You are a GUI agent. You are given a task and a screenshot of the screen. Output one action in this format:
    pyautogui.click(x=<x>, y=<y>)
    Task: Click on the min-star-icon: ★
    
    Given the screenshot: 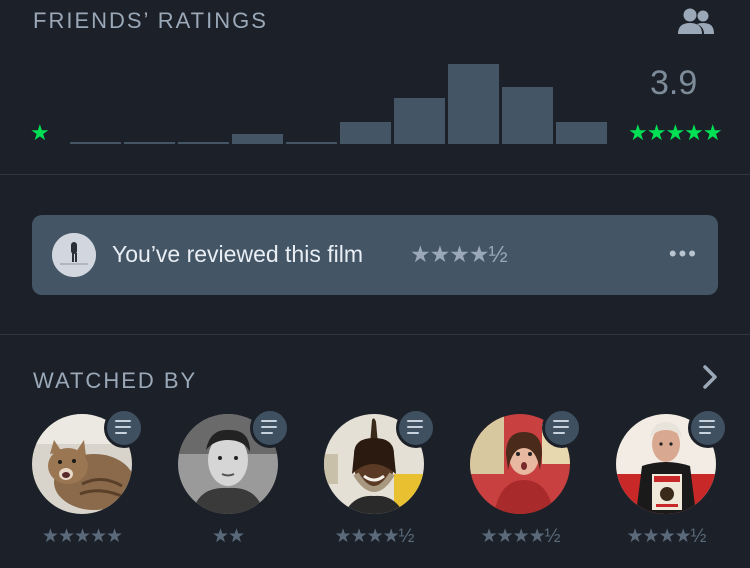 What is the action you would take?
    pyautogui.click(x=40, y=132)
    